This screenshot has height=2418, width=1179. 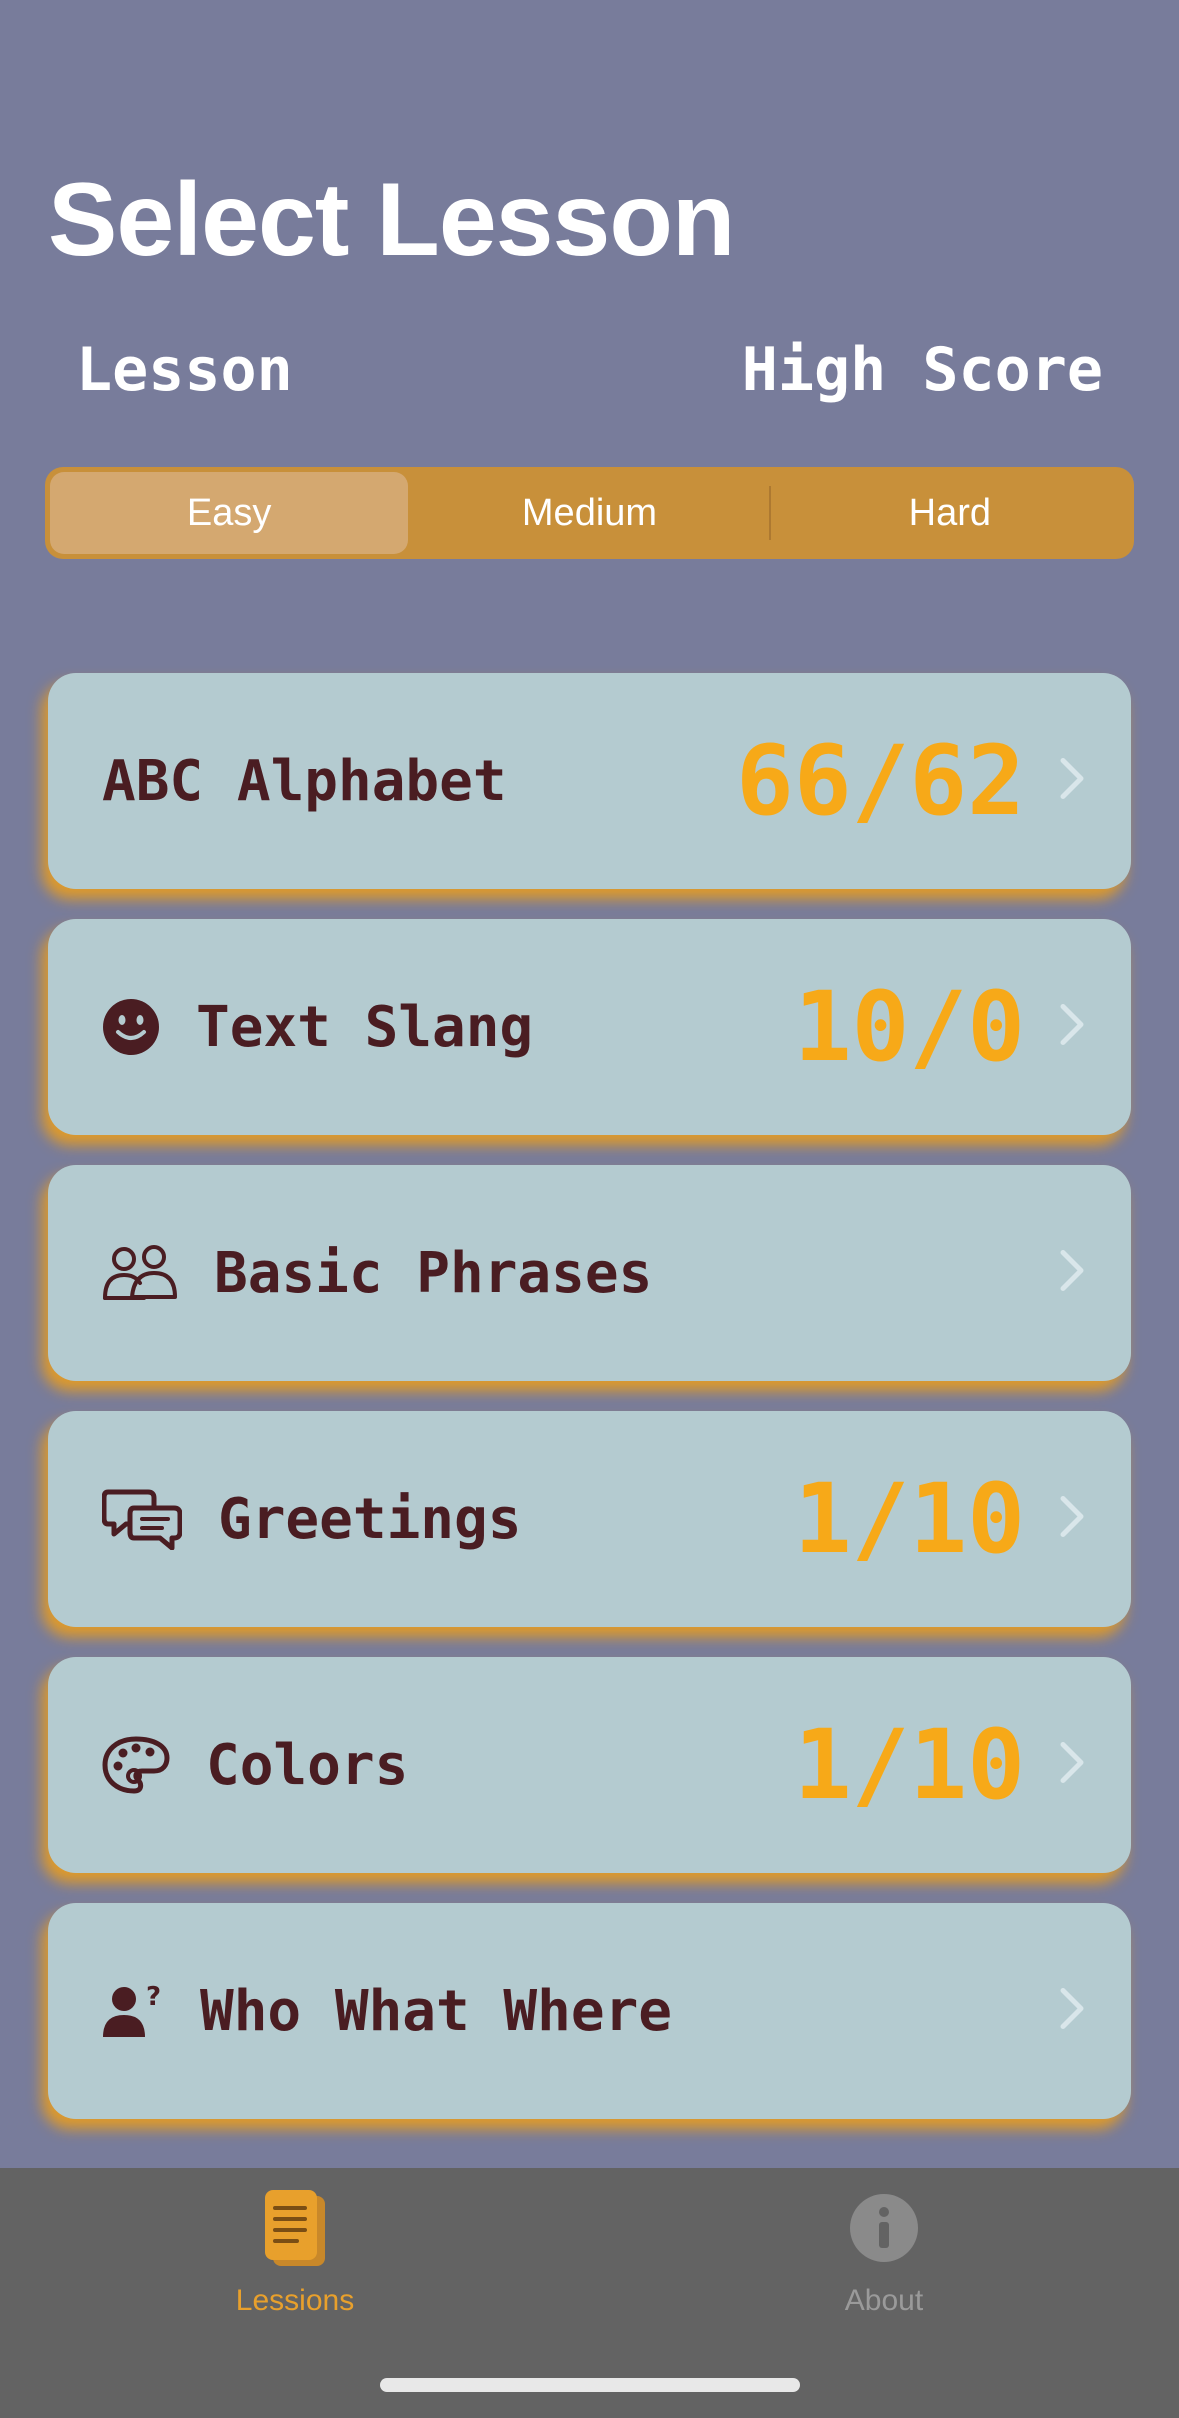 I want to click on lesson-card-basic-phrases: Basic Phrases, so click(x=589, y=1273).